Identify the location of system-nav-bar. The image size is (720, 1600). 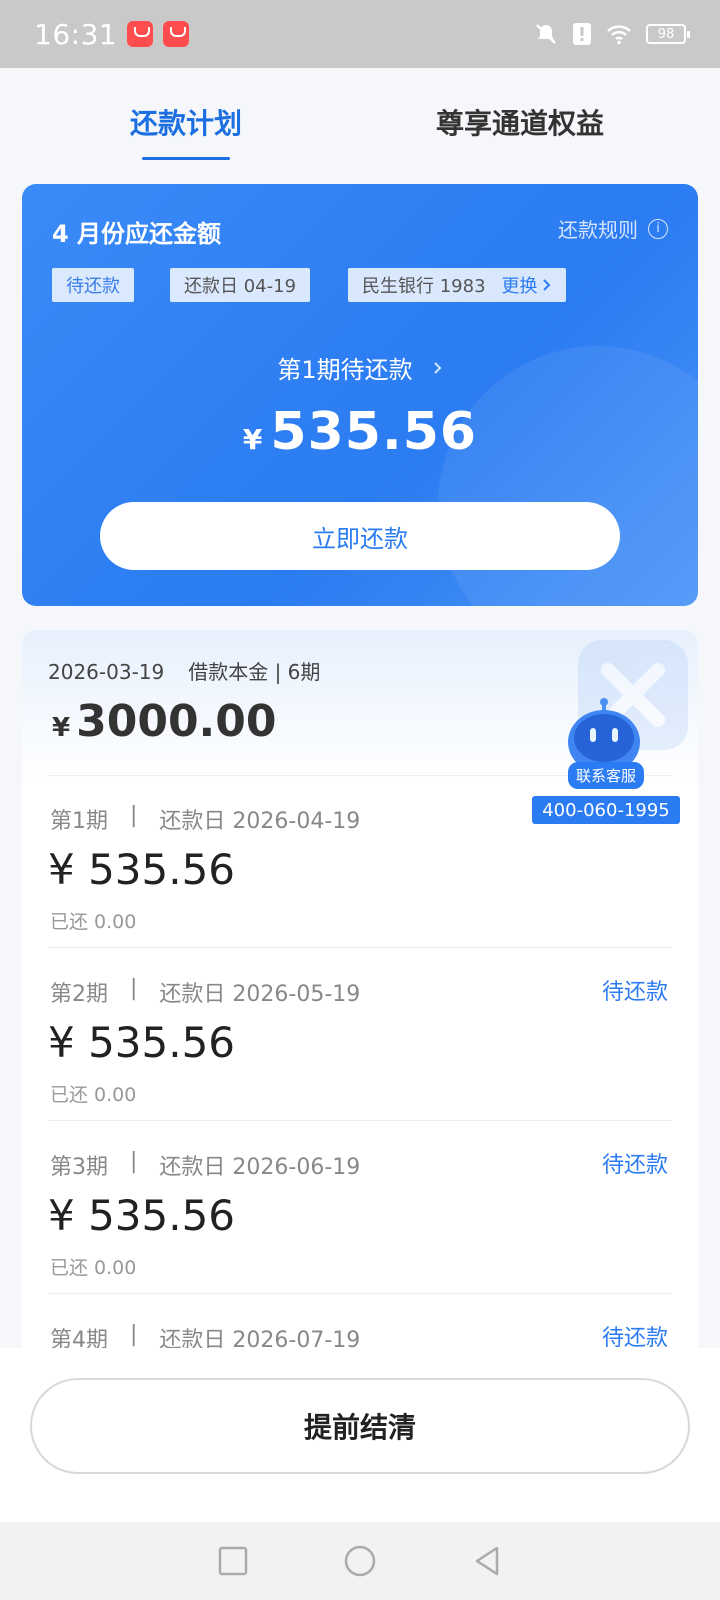
(360, 1561).